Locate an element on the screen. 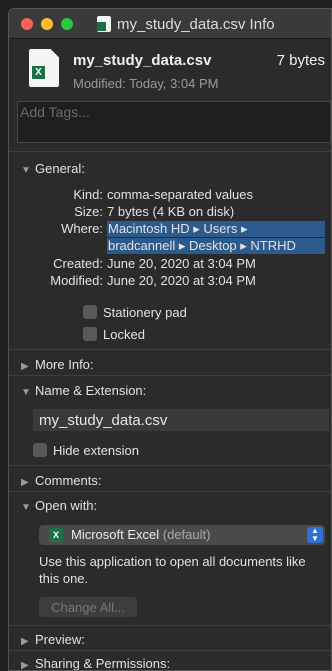  kind-row: Kind: comma-separated values is located at coordinates (170, 195).